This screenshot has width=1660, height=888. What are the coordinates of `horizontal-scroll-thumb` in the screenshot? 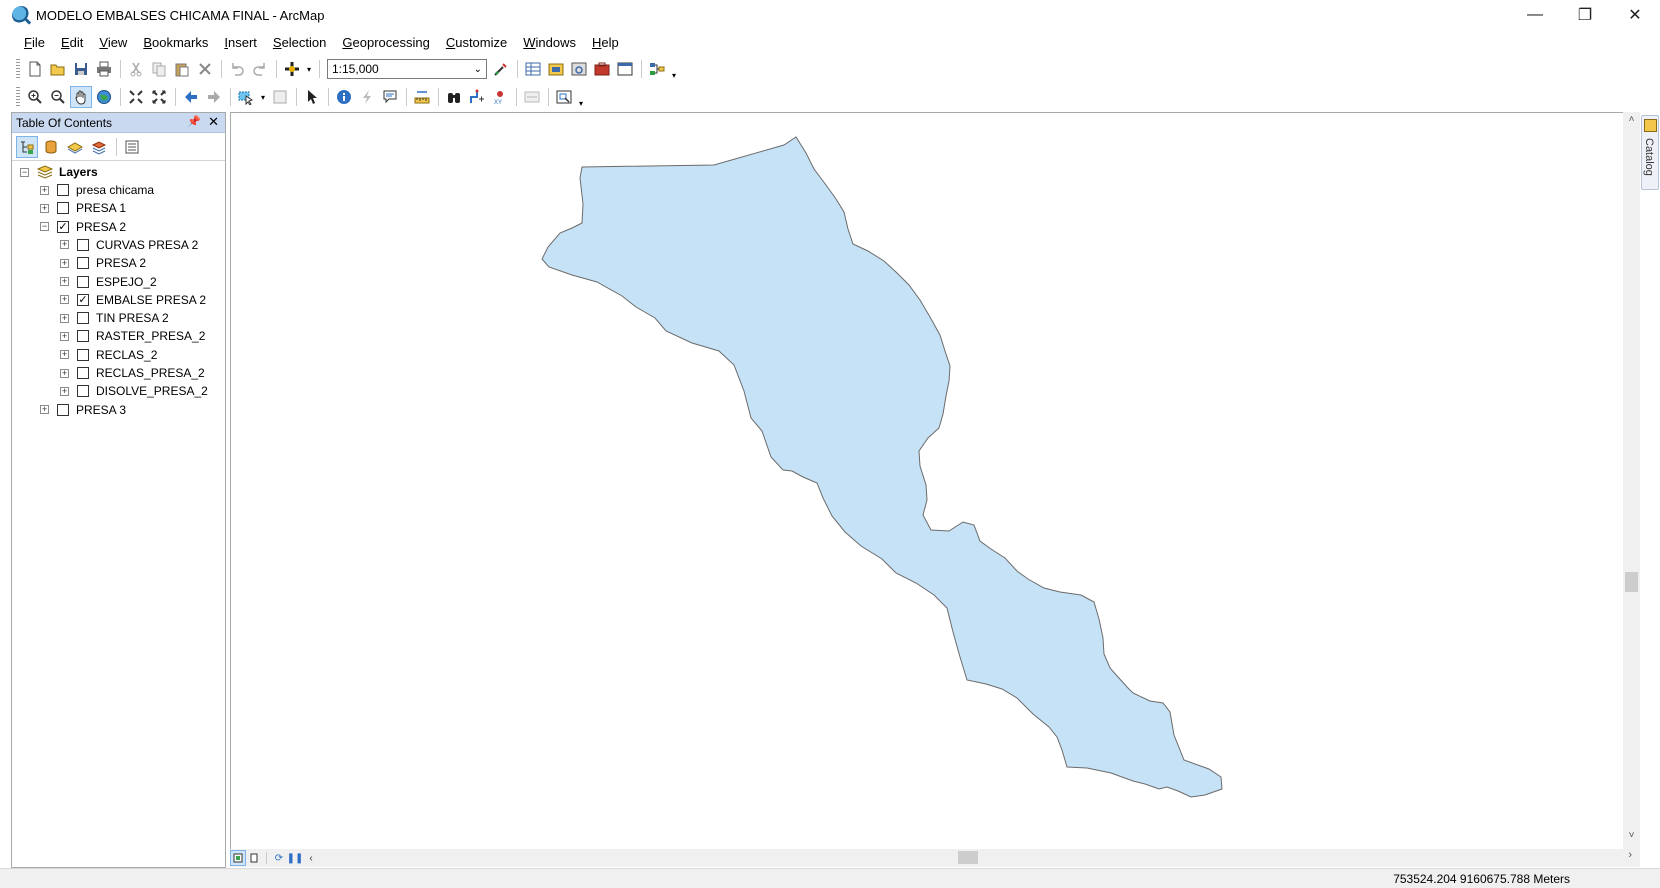 It's located at (968, 857).